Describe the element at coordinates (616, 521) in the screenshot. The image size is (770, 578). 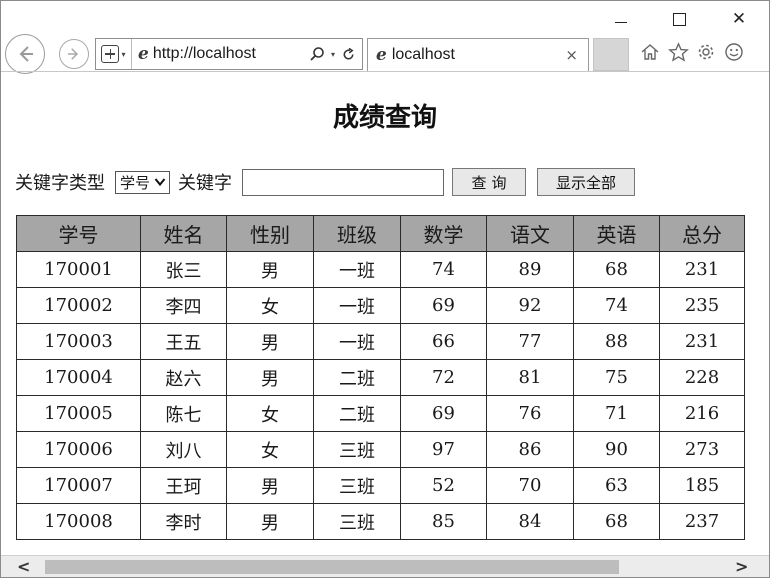
I see `table-cell: 68` at that location.